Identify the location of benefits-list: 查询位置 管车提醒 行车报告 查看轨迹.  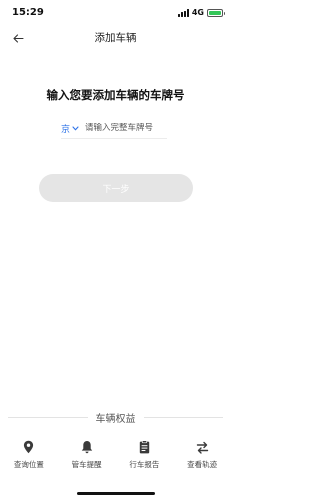
(115, 455).